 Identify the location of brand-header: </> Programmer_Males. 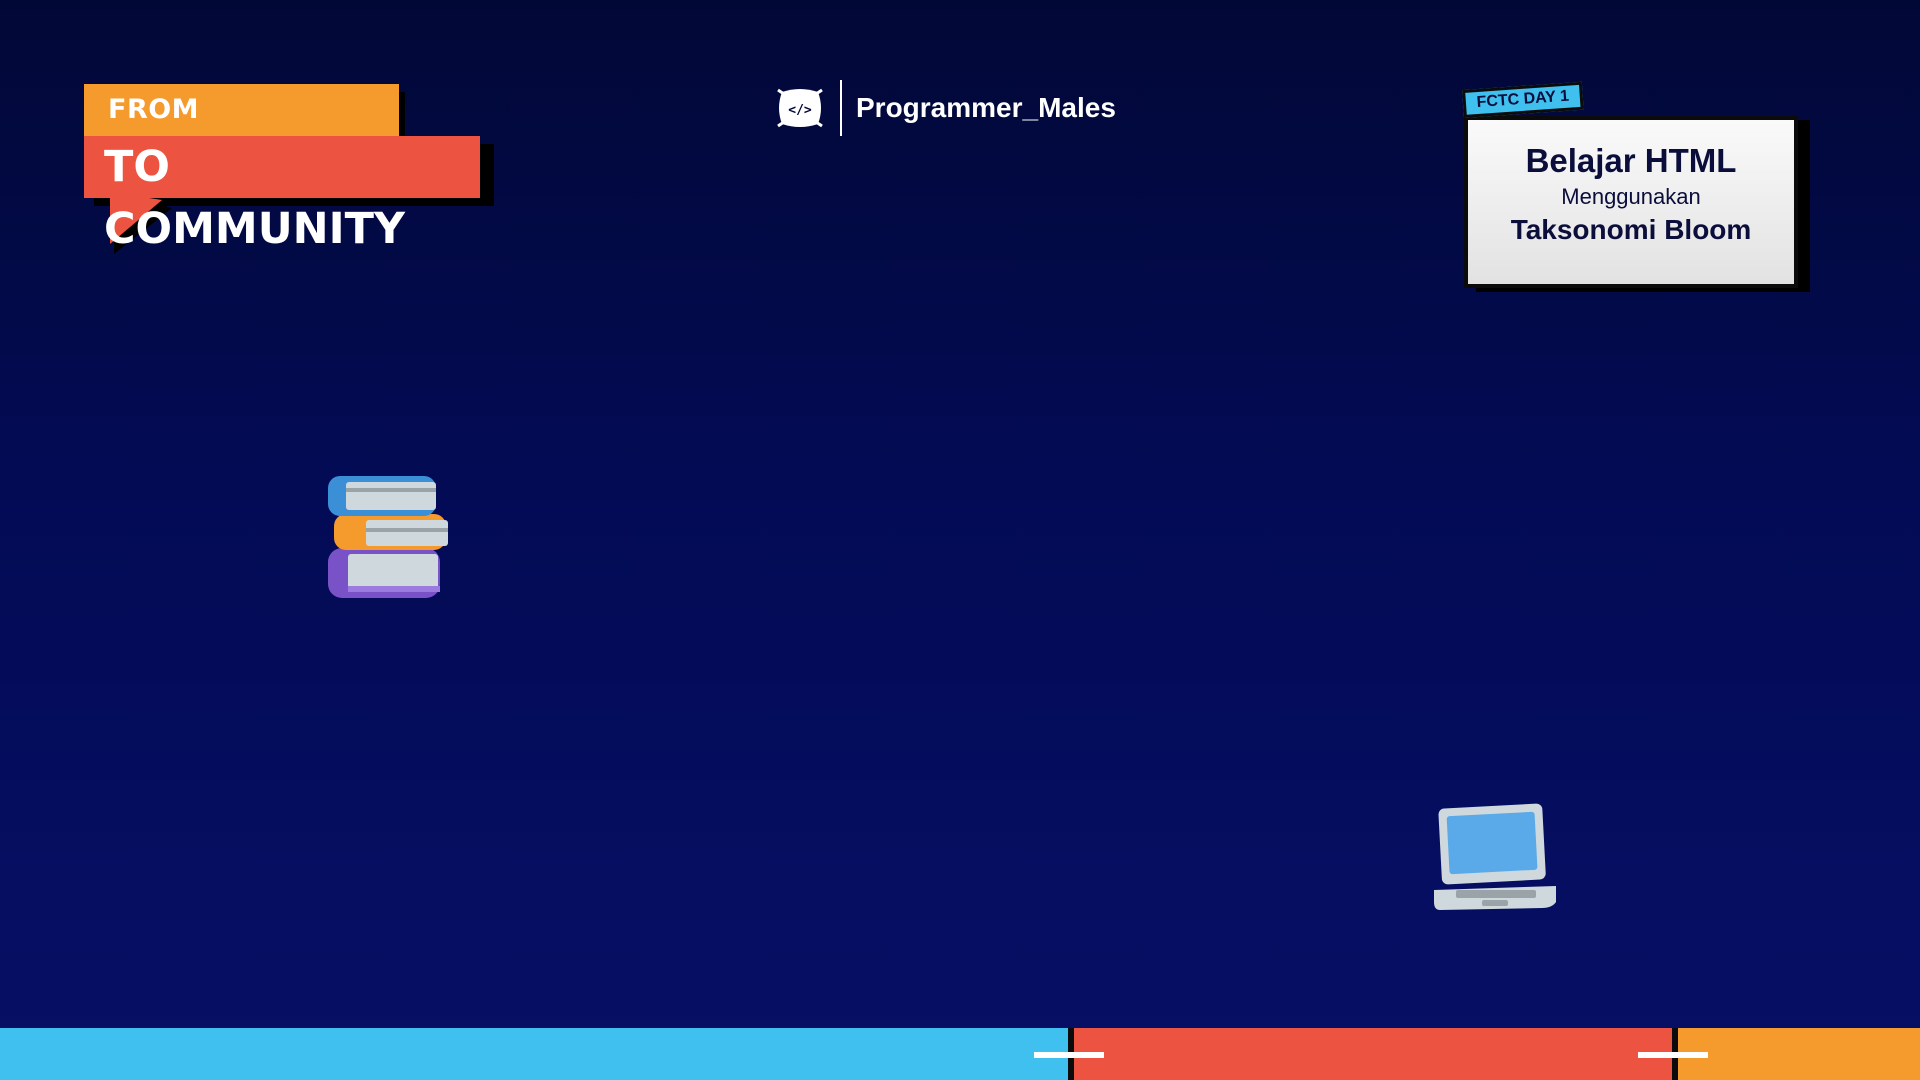
(946, 108).